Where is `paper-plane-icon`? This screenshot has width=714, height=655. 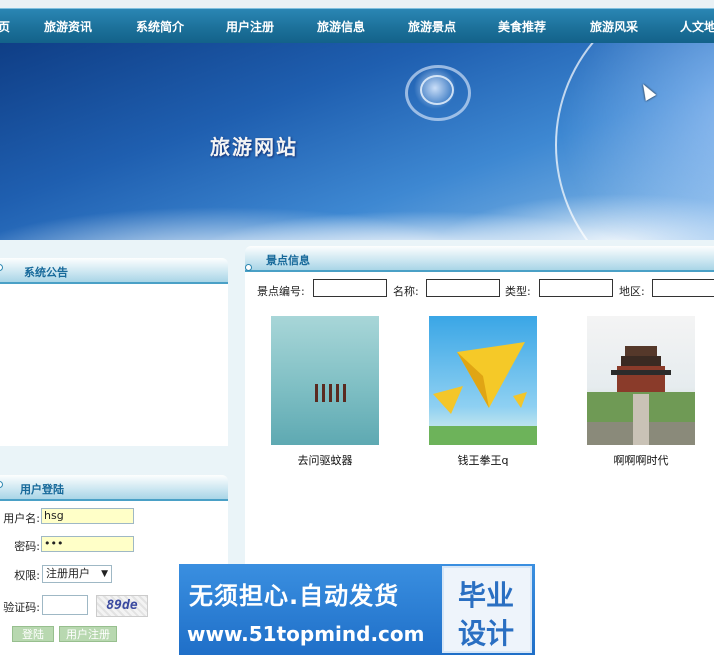
paper-plane-icon is located at coordinates (483, 393).